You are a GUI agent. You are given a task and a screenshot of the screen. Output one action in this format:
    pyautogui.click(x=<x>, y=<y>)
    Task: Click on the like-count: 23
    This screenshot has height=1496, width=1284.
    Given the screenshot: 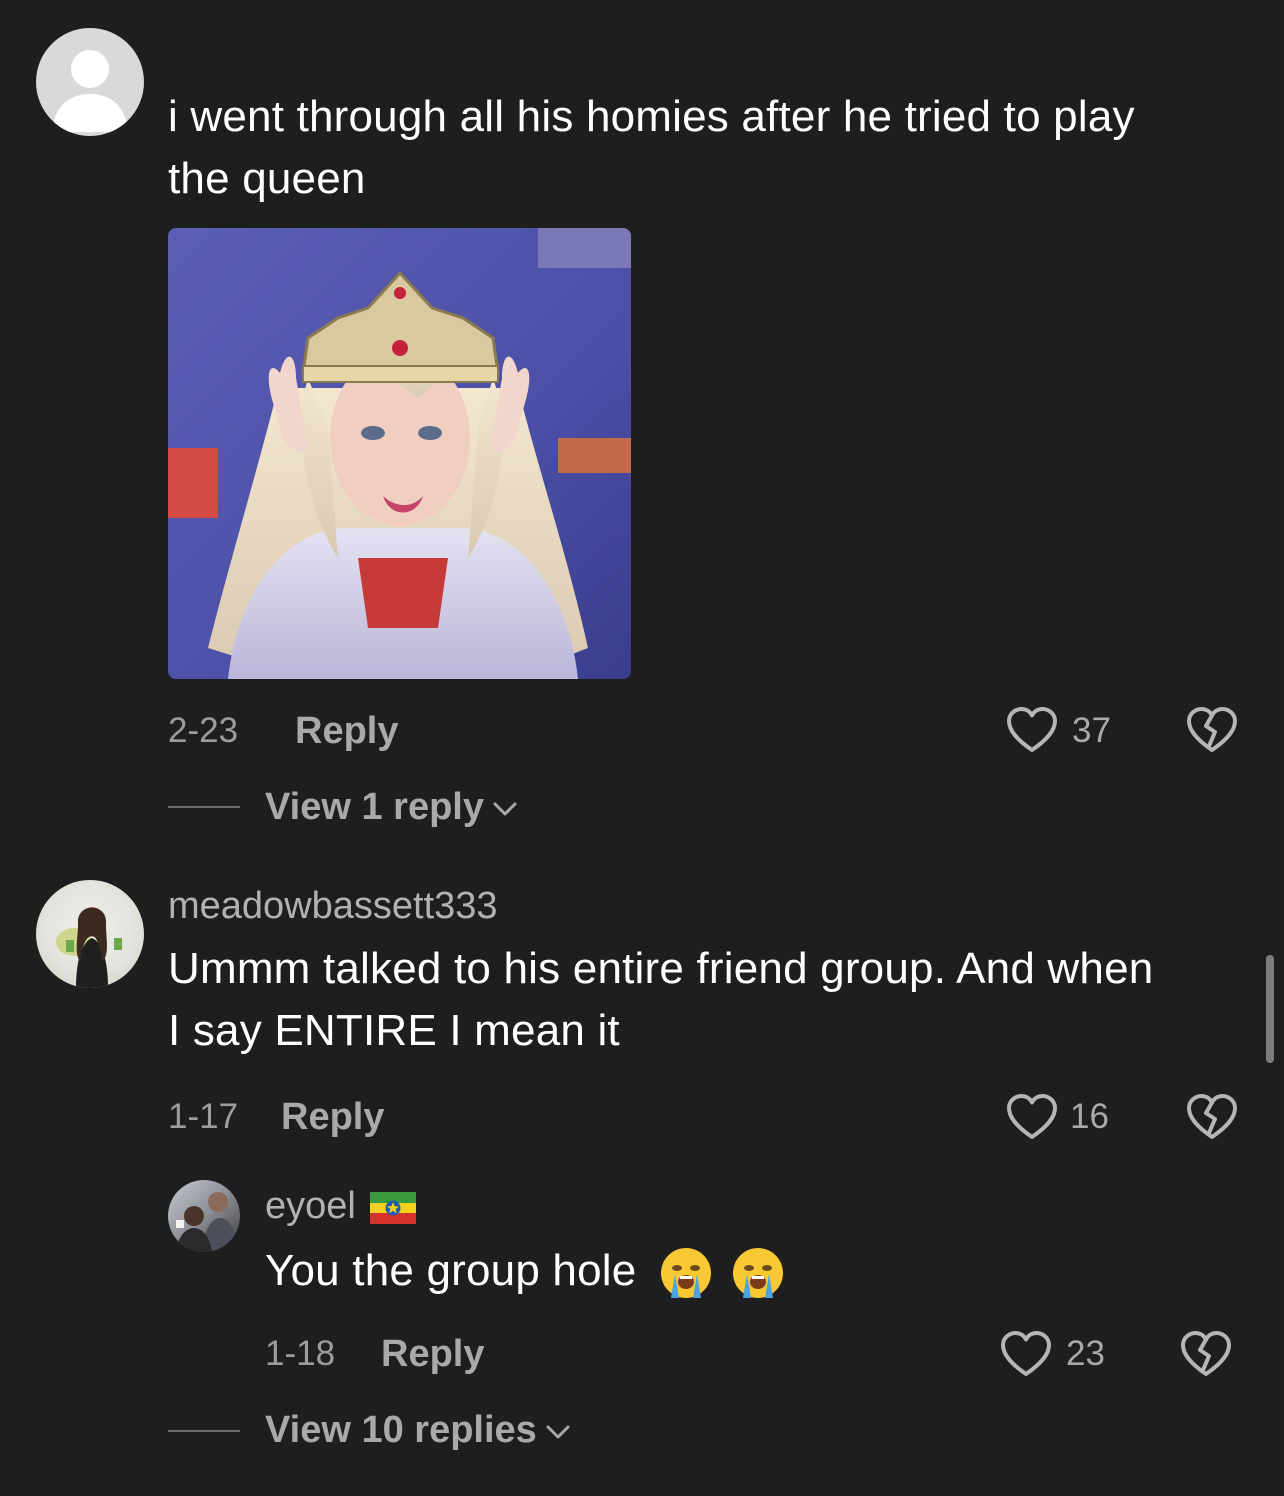 What is the action you would take?
    pyautogui.click(x=1085, y=1353)
    